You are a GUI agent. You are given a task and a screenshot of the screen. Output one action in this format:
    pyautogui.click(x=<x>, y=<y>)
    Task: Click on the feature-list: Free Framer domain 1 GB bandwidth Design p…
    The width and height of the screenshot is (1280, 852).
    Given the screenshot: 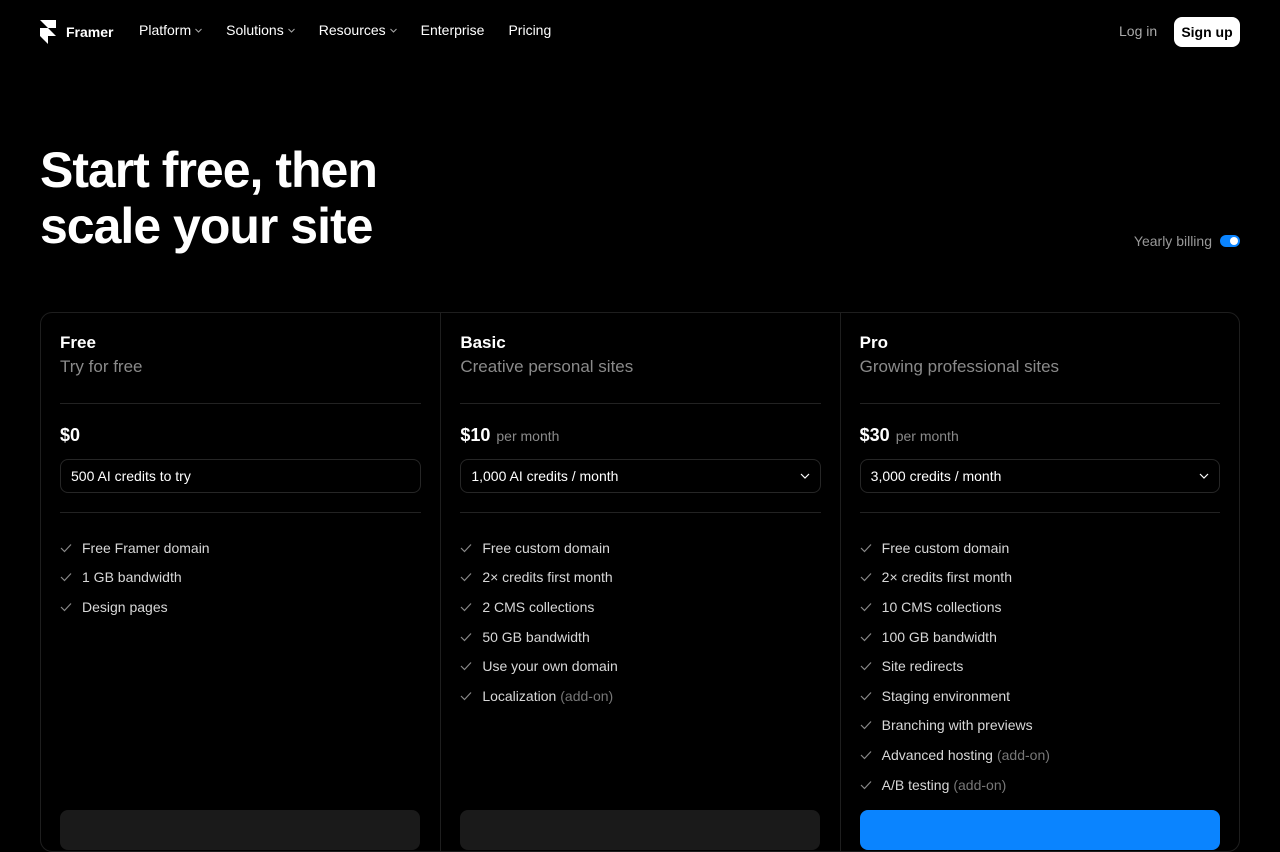 What is the action you would take?
    pyautogui.click(x=240, y=577)
    